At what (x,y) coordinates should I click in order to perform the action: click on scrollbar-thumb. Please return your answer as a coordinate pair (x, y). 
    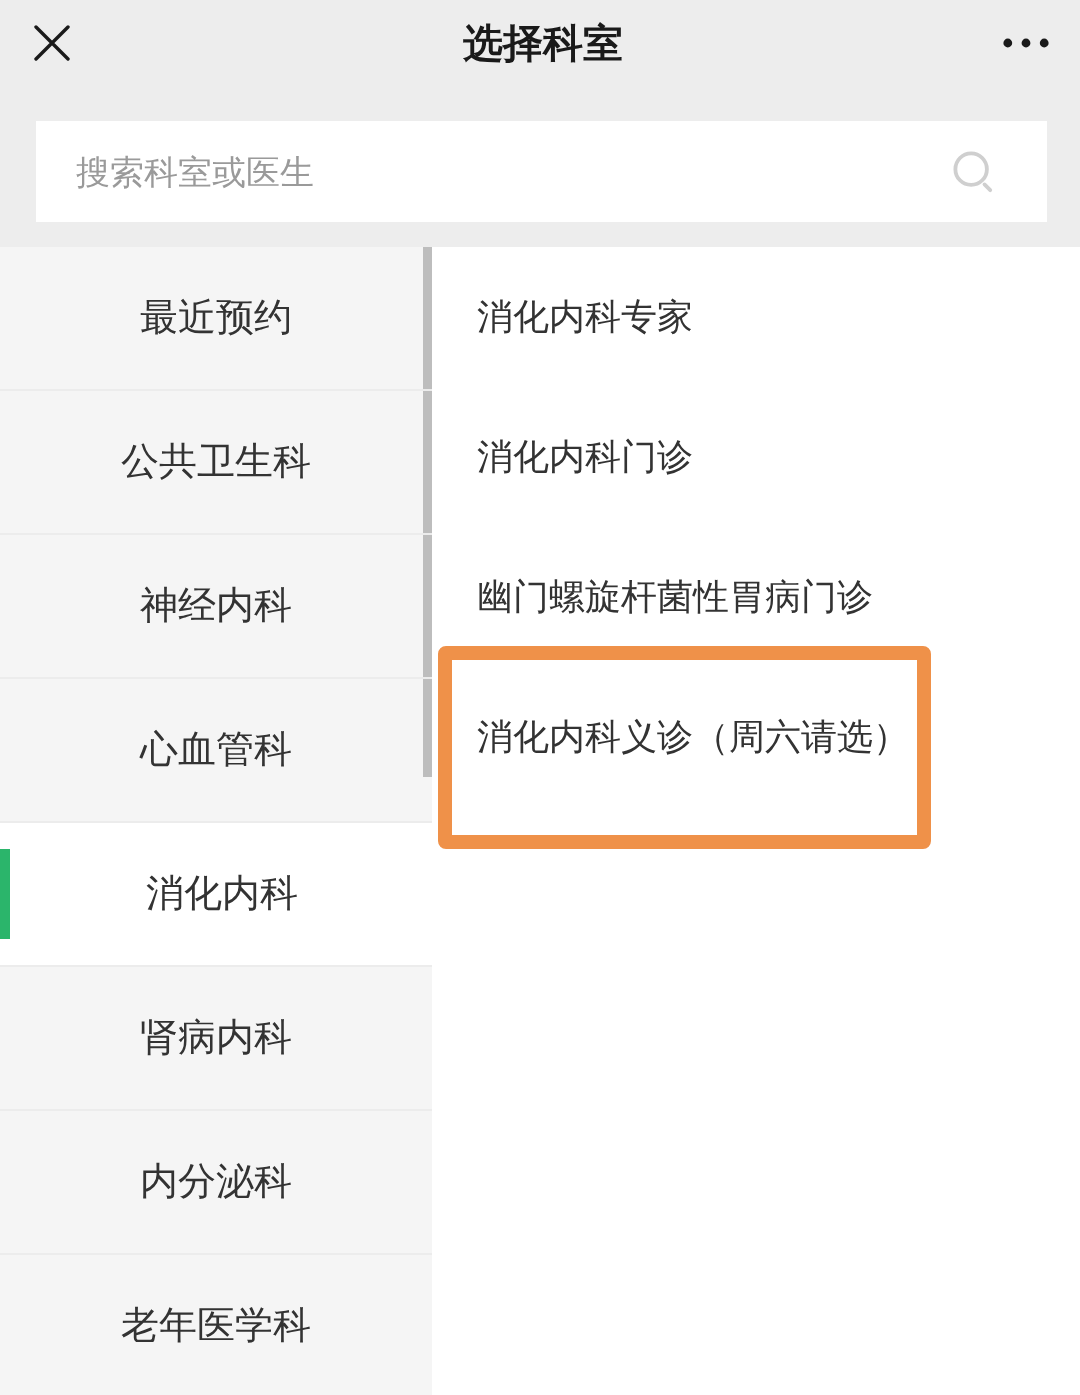
    Looking at the image, I should click on (427, 512).